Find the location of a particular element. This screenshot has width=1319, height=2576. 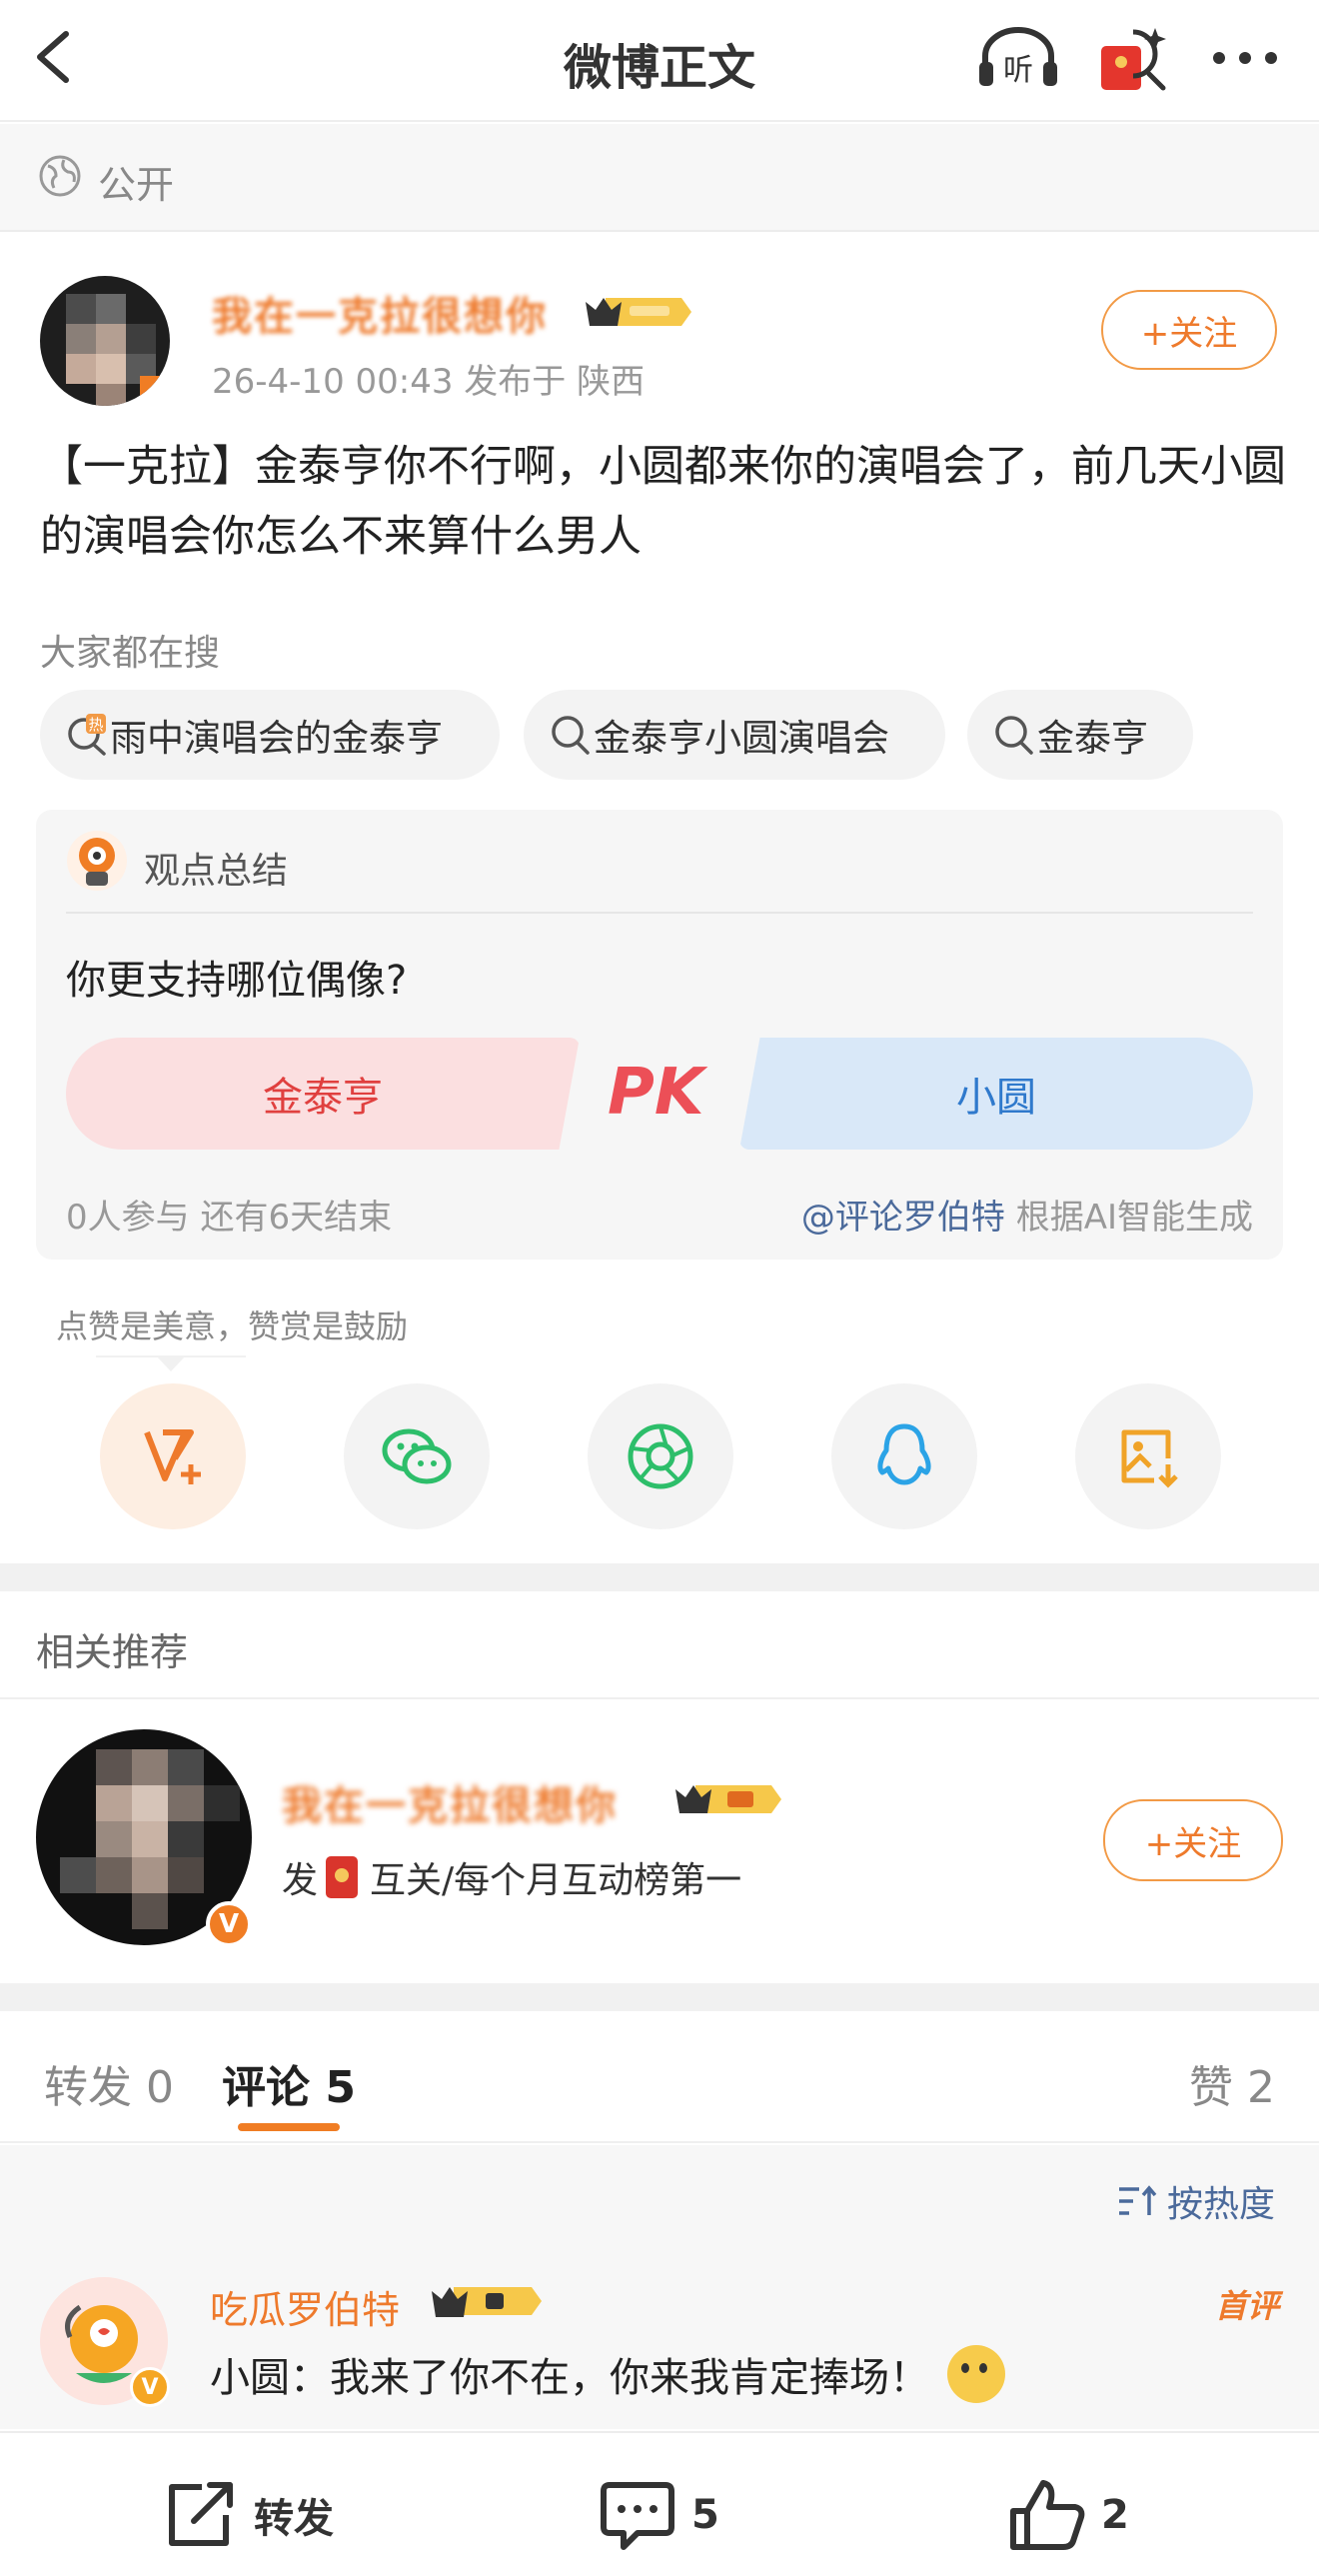

save-image-icon is located at coordinates (1149, 1459).